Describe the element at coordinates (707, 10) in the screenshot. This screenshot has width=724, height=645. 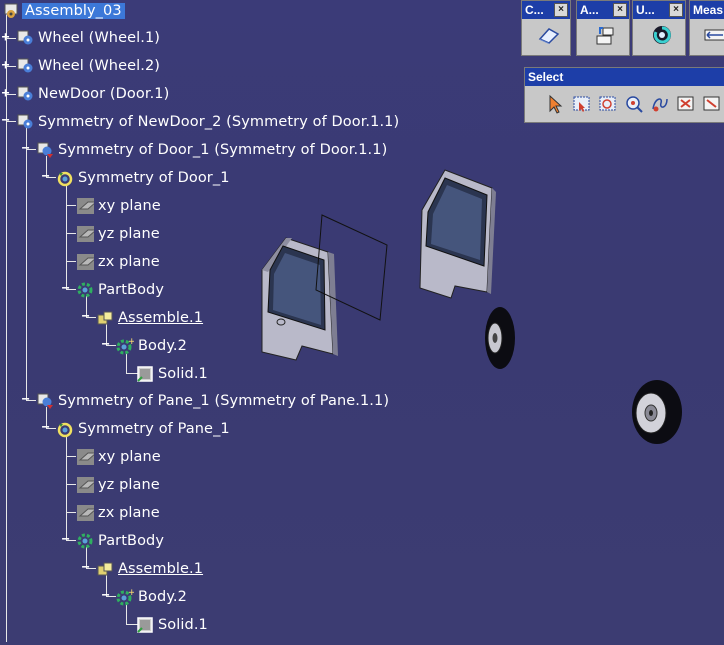
I see `toolbar-title: Meas` at that location.